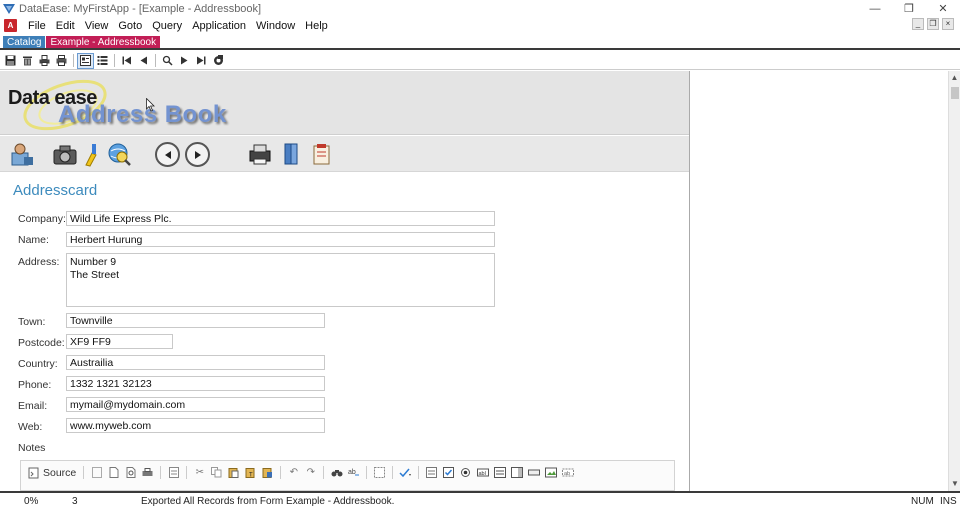 This screenshot has width=960, height=510. I want to click on notes-rich-text-editor: Source ✂ T ↶ ↷ ab abl ab, so click(347, 475).